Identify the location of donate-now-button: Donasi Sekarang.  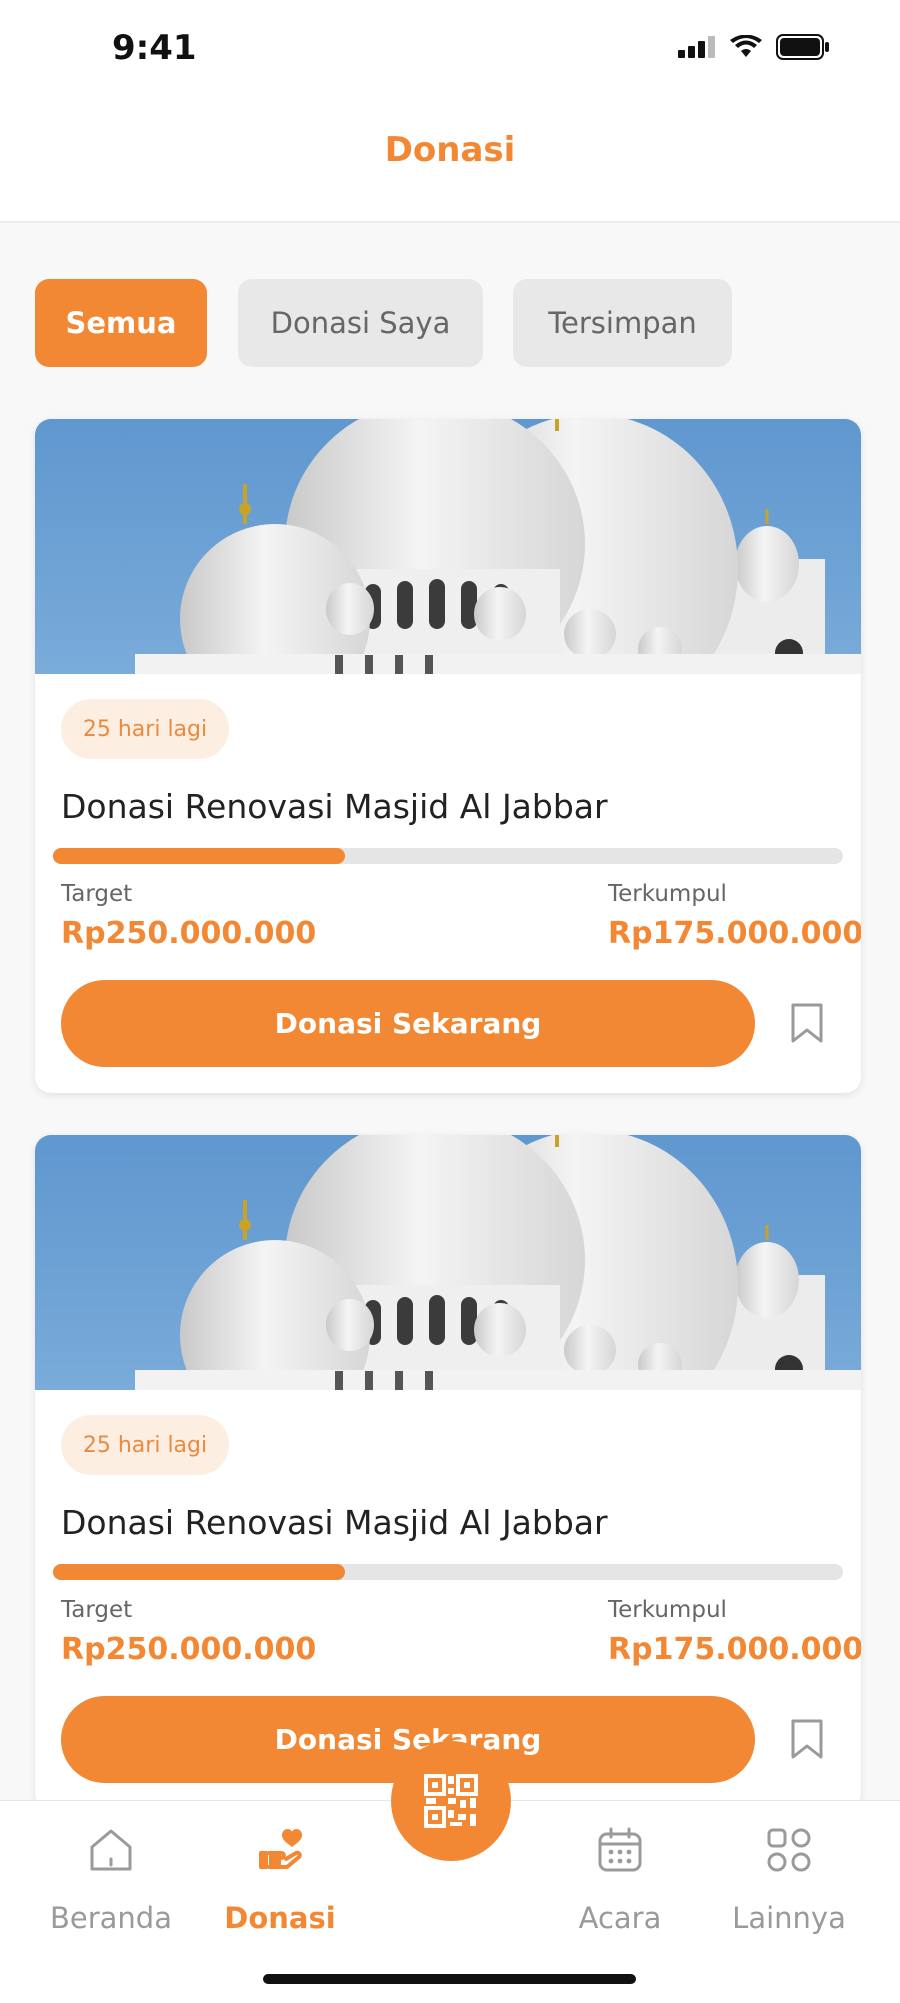
(408, 1023).